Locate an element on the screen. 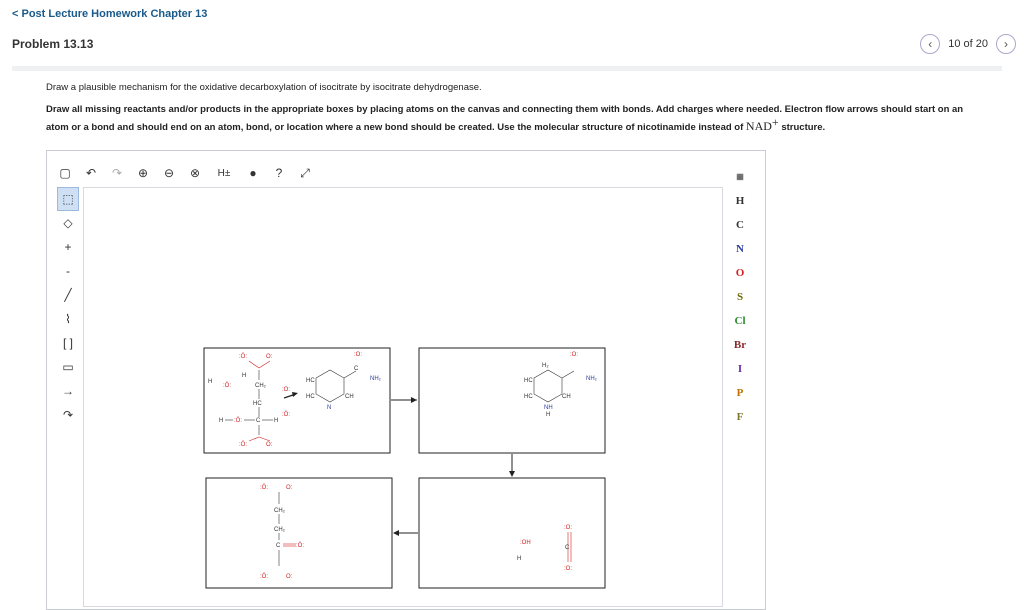 The width and height of the screenshot is (1024, 610). plus-charge-icon: + is located at coordinates (68, 247).